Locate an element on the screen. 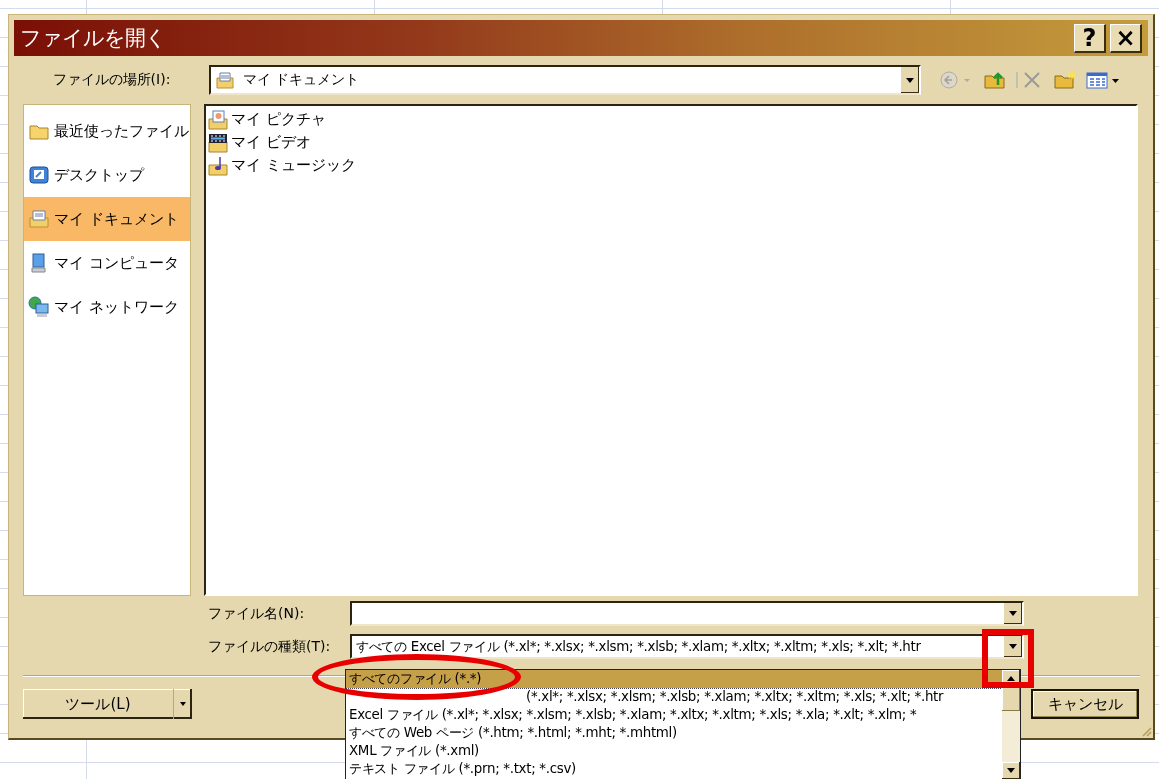 The width and height of the screenshot is (1159, 779). file-name-field is located at coordinates (687, 613).